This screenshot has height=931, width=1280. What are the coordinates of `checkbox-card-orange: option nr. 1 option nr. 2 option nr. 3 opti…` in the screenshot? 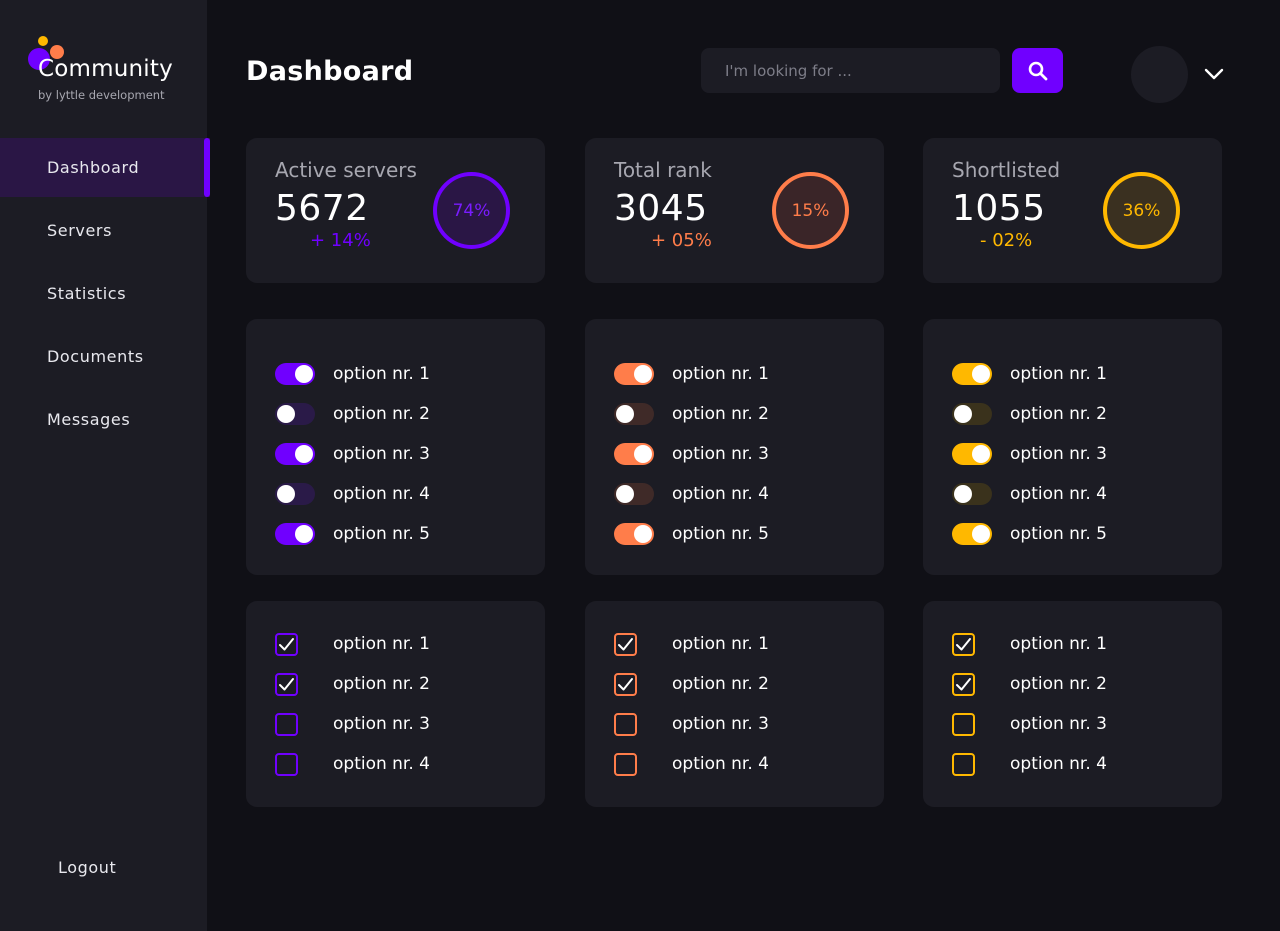 It's located at (734, 704).